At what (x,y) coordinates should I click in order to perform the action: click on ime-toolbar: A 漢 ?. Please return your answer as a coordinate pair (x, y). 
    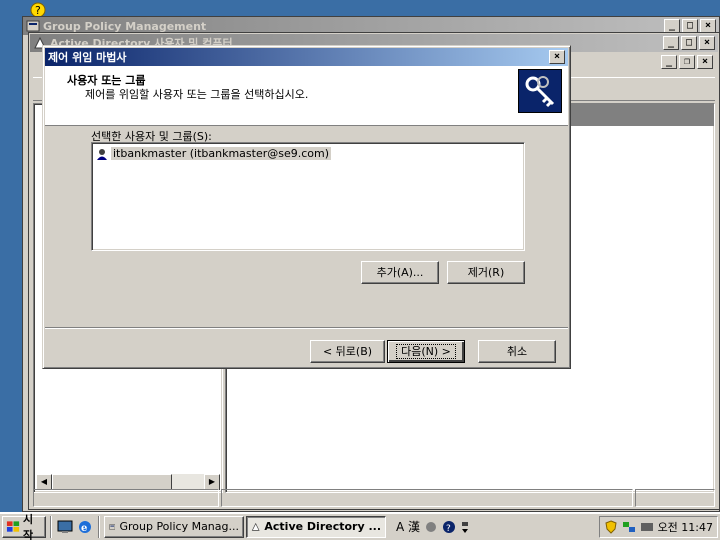
    Looking at the image, I should click on (433, 526).